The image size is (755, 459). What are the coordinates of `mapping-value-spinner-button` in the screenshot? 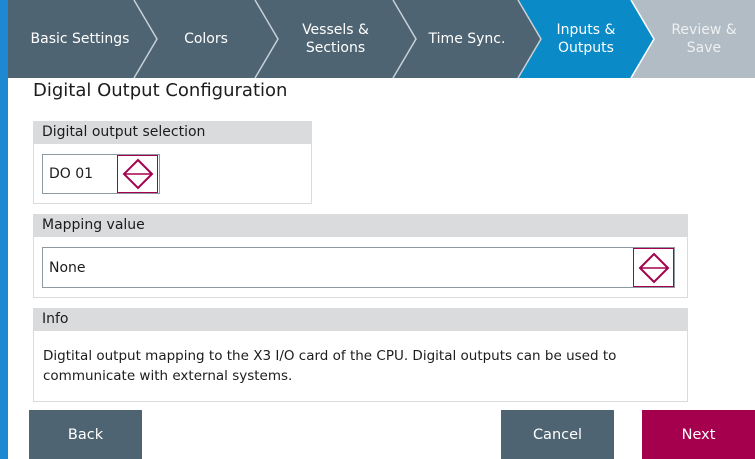 It's located at (653, 267).